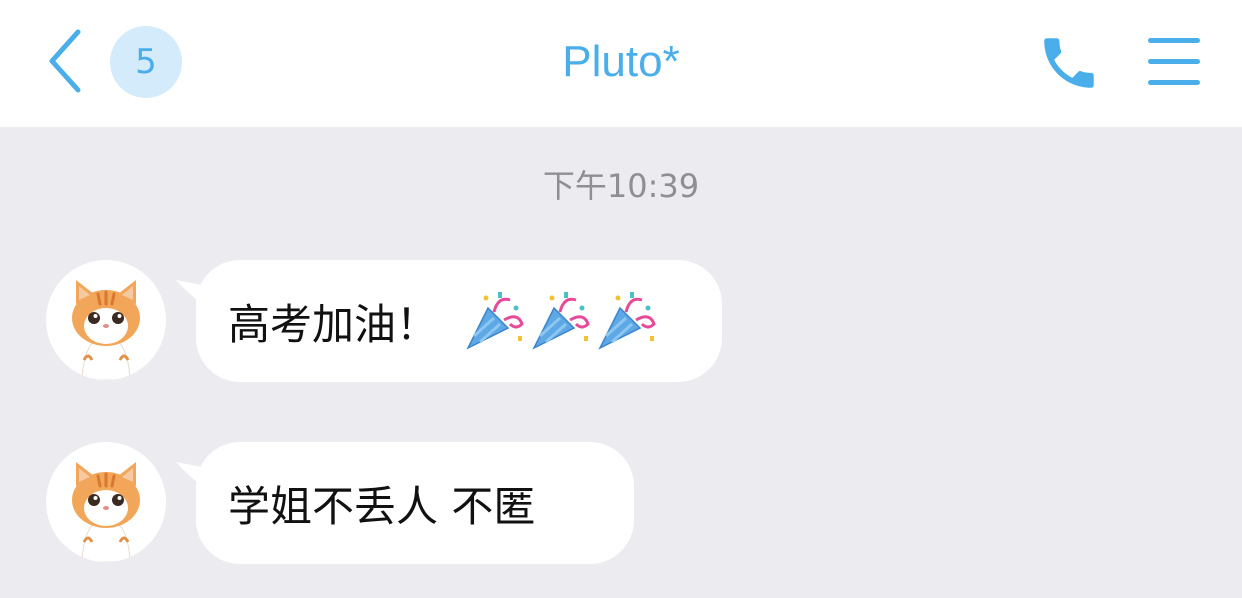 Image resolution: width=1242 pixels, height=598 pixels. What do you see at coordinates (146, 62) in the screenshot?
I see `unread-count-badge: 5` at bounding box center [146, 62].